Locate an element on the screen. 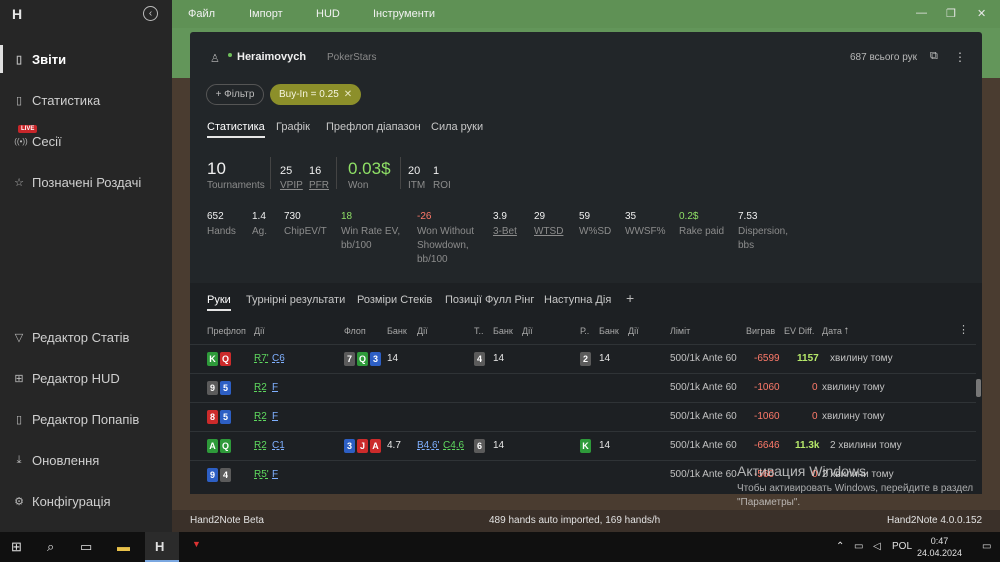 The height and width of the screenshot is (562, 1000). minimize-icon: — is located at coordinates (921, 13).